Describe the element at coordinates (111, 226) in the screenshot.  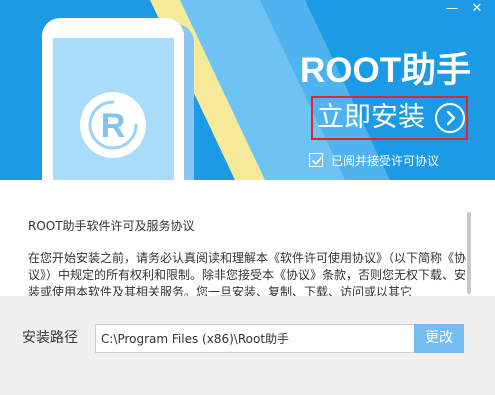
I see `license-heading: ROOT助手软件许可及服务协议` at that location.